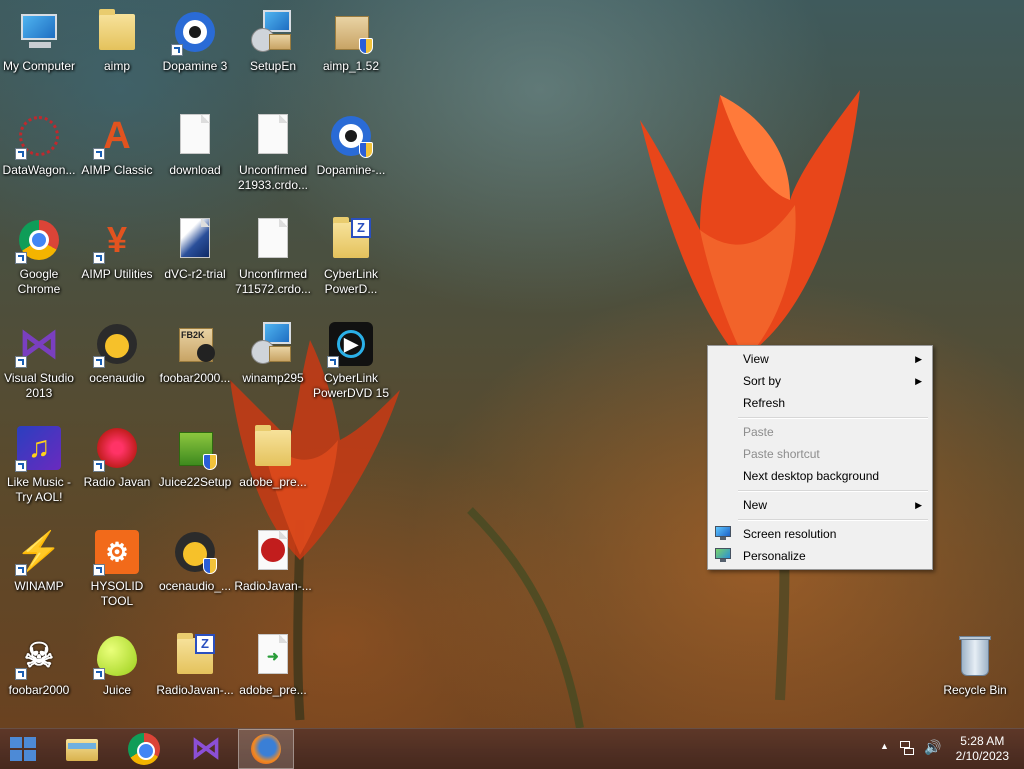 The image size is (1024, 769). I want to click on computer-icon, so click(39, 32).